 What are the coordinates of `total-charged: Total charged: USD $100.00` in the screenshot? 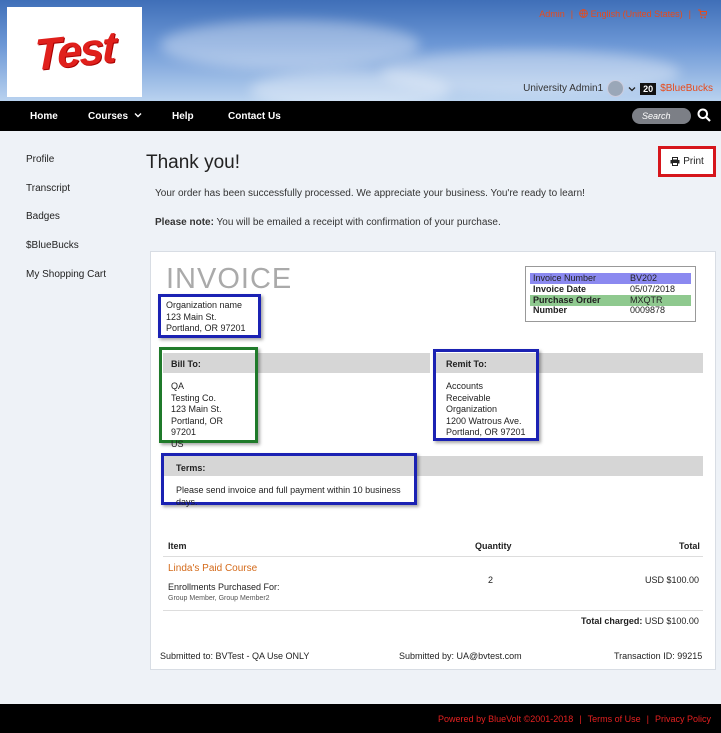 It's located at (640, 621).